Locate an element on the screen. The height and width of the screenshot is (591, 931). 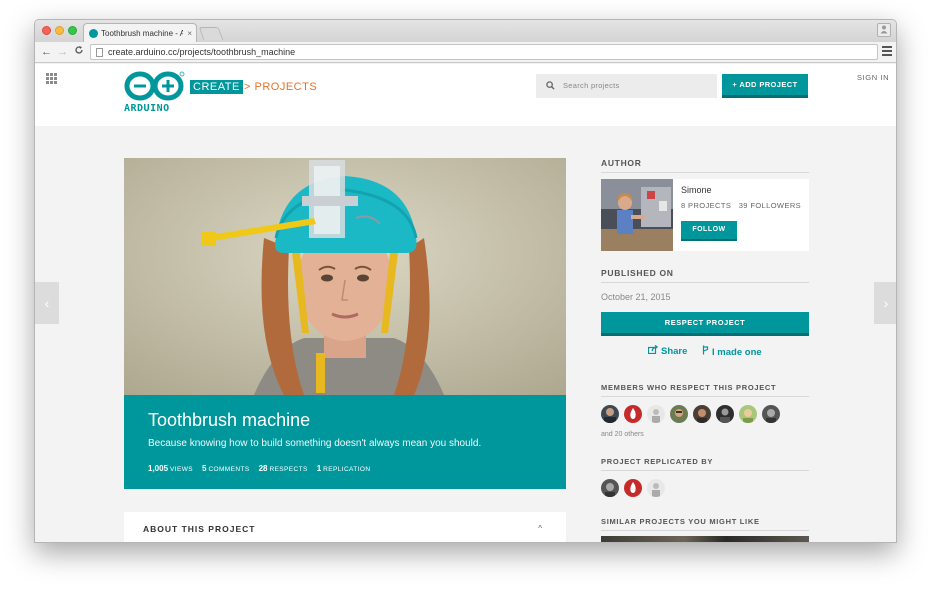
author-stats: 8 PROJECTS 39 FOLLOWERS is located at coordinates (741, 205).